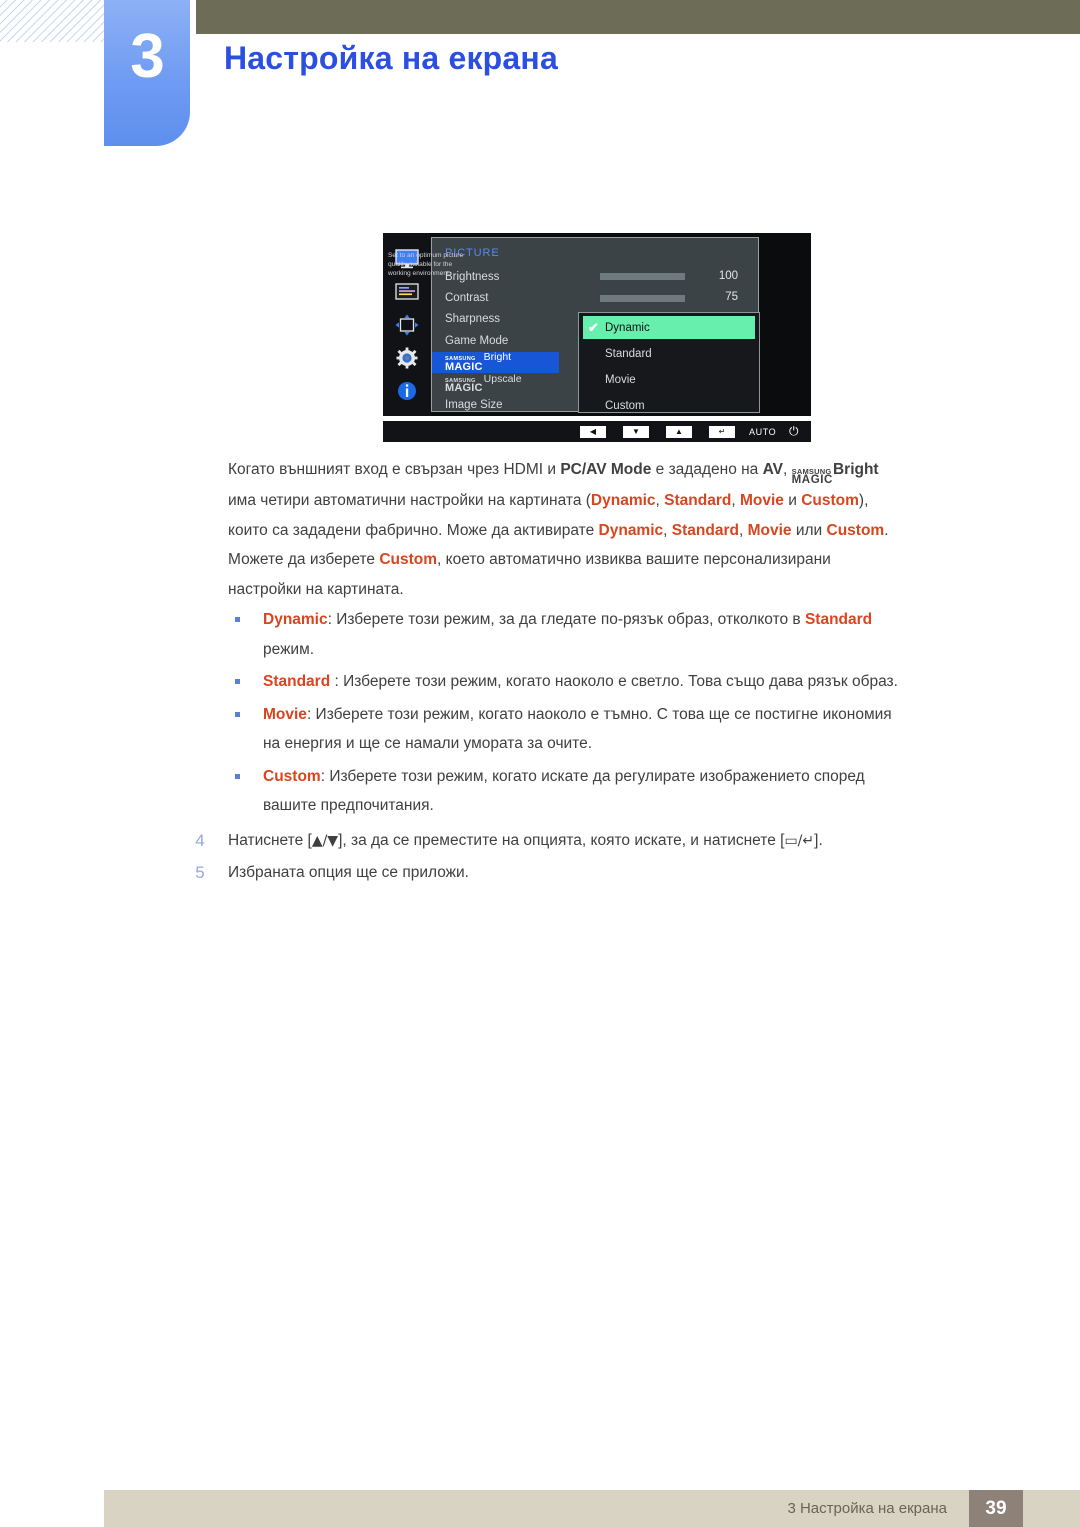  What do you see at coordinates (669, 379) in the screenshot?
I see `dropdown-option-movie: Movie` at bounding box center [669, 379].